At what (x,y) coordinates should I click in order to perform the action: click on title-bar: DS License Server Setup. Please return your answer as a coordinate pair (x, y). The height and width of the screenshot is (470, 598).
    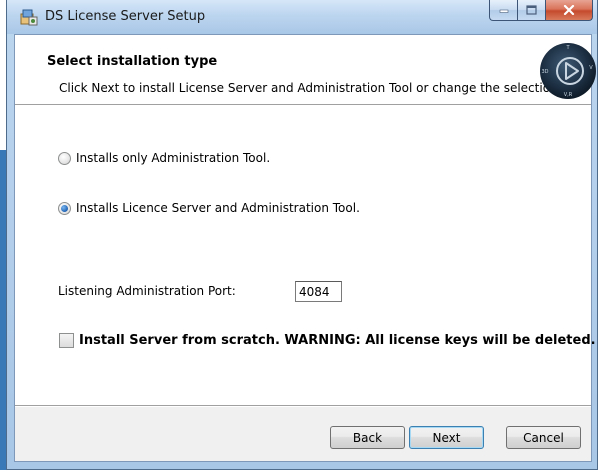
    Looking at the image, I should click on (302, 17).